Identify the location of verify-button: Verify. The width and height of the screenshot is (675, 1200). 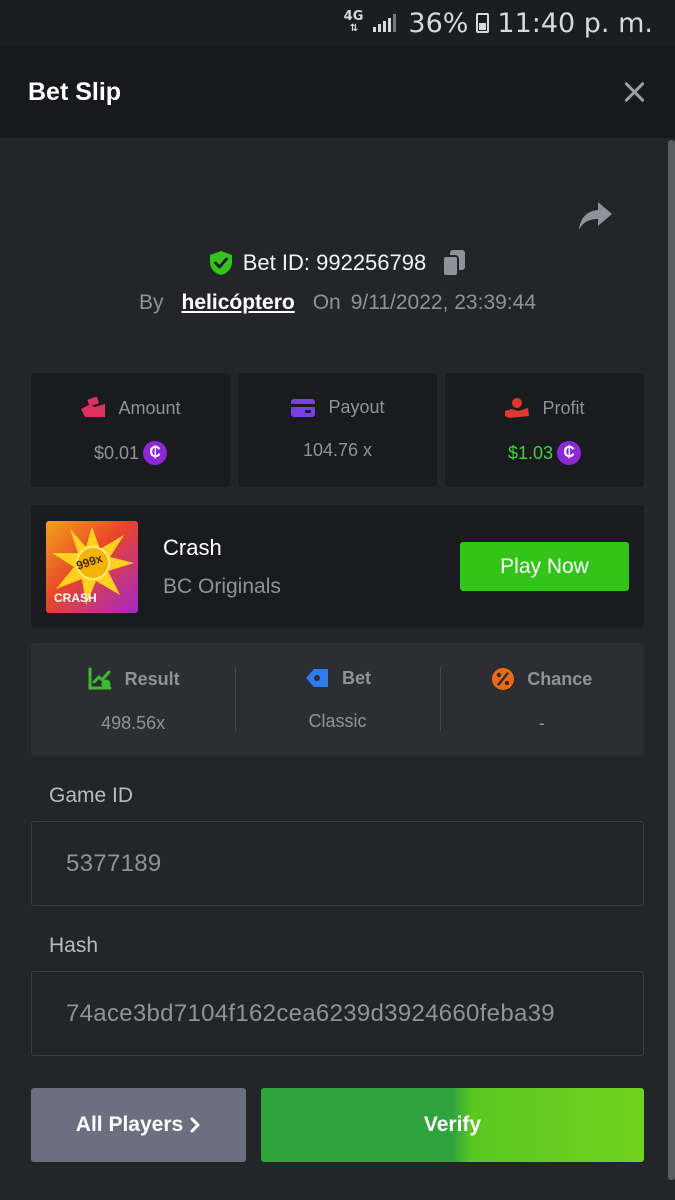
(452, 1125).